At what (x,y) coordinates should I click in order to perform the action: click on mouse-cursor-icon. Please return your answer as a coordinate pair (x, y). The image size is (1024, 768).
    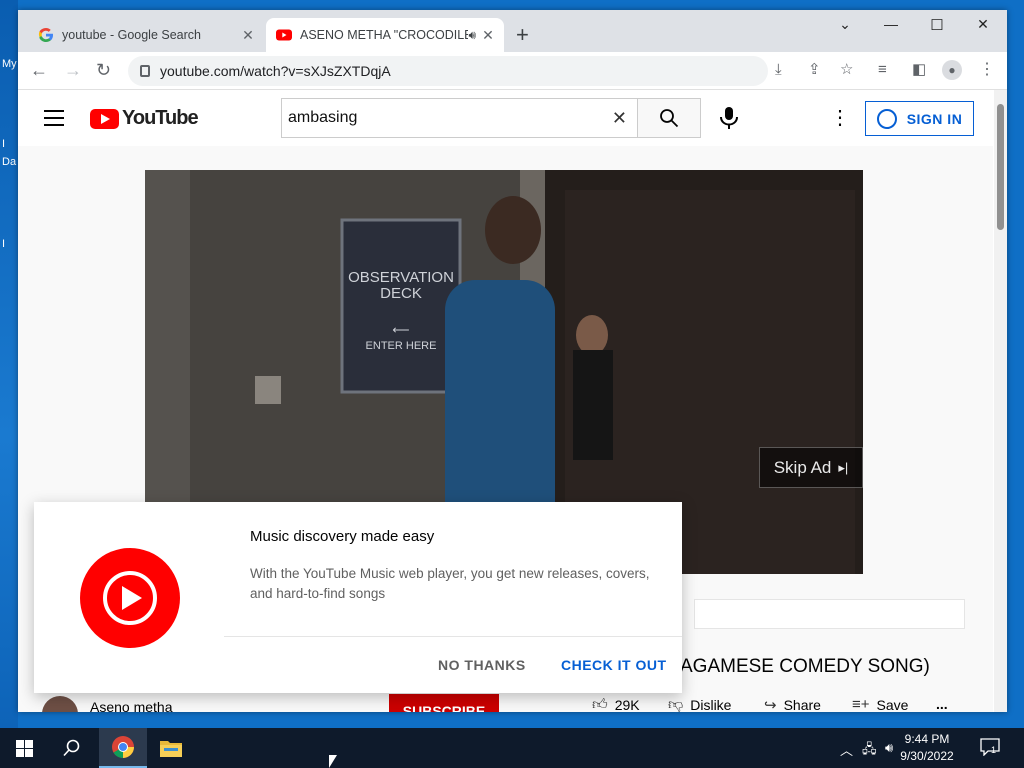
    Looking at the image, I should click on (333, 761).